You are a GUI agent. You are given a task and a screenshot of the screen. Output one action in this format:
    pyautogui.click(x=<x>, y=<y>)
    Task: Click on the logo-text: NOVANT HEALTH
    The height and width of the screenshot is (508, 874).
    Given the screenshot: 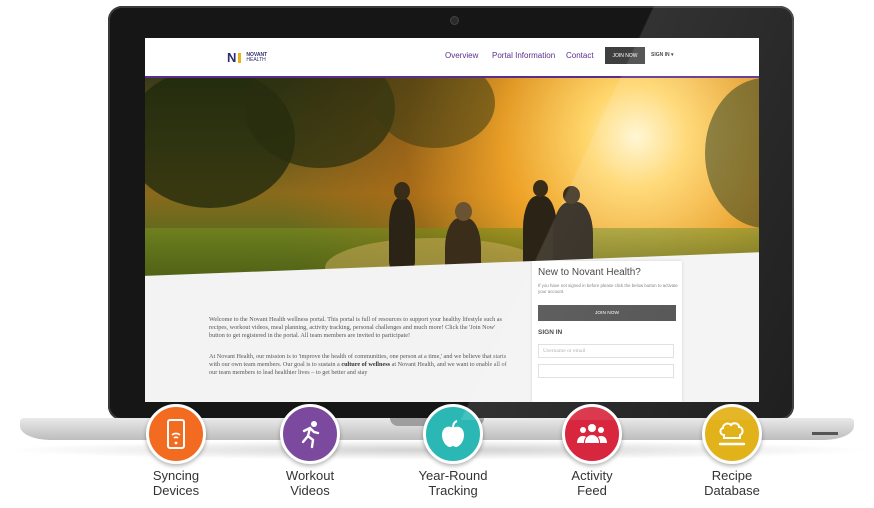 What is the action you would take?
    pyautogui.click(x=256, y=57)
    